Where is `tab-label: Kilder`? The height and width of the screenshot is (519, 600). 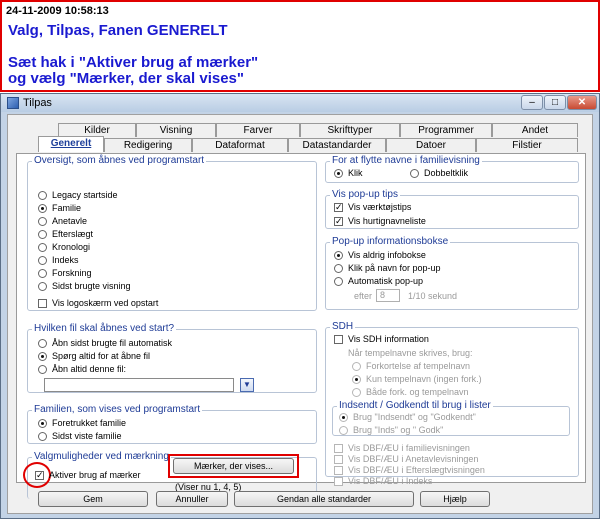 tab-label: Kilder is located at coordinates (97, 130).